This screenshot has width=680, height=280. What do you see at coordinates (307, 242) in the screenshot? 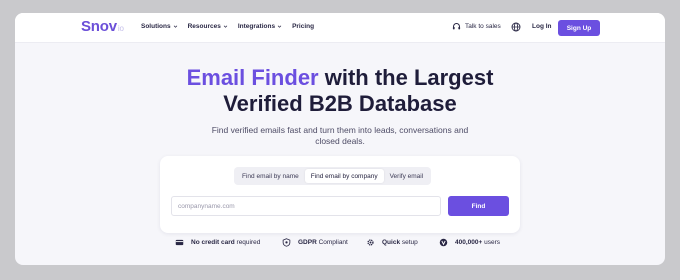
I see `feature-bold: GDPR` at bounding box center [307, 242].